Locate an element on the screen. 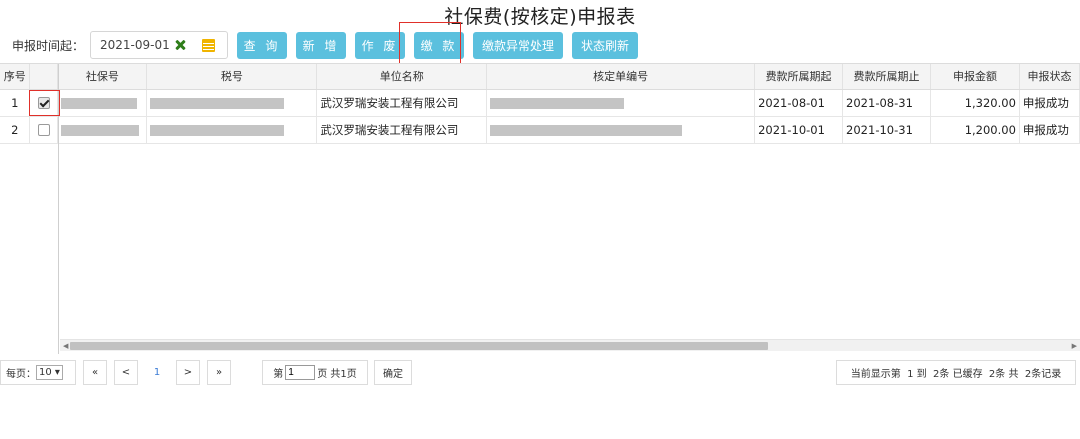 The width and height of the screenshot is (1080, 439). checkbox-highlight is located at coordinates (44, 103).